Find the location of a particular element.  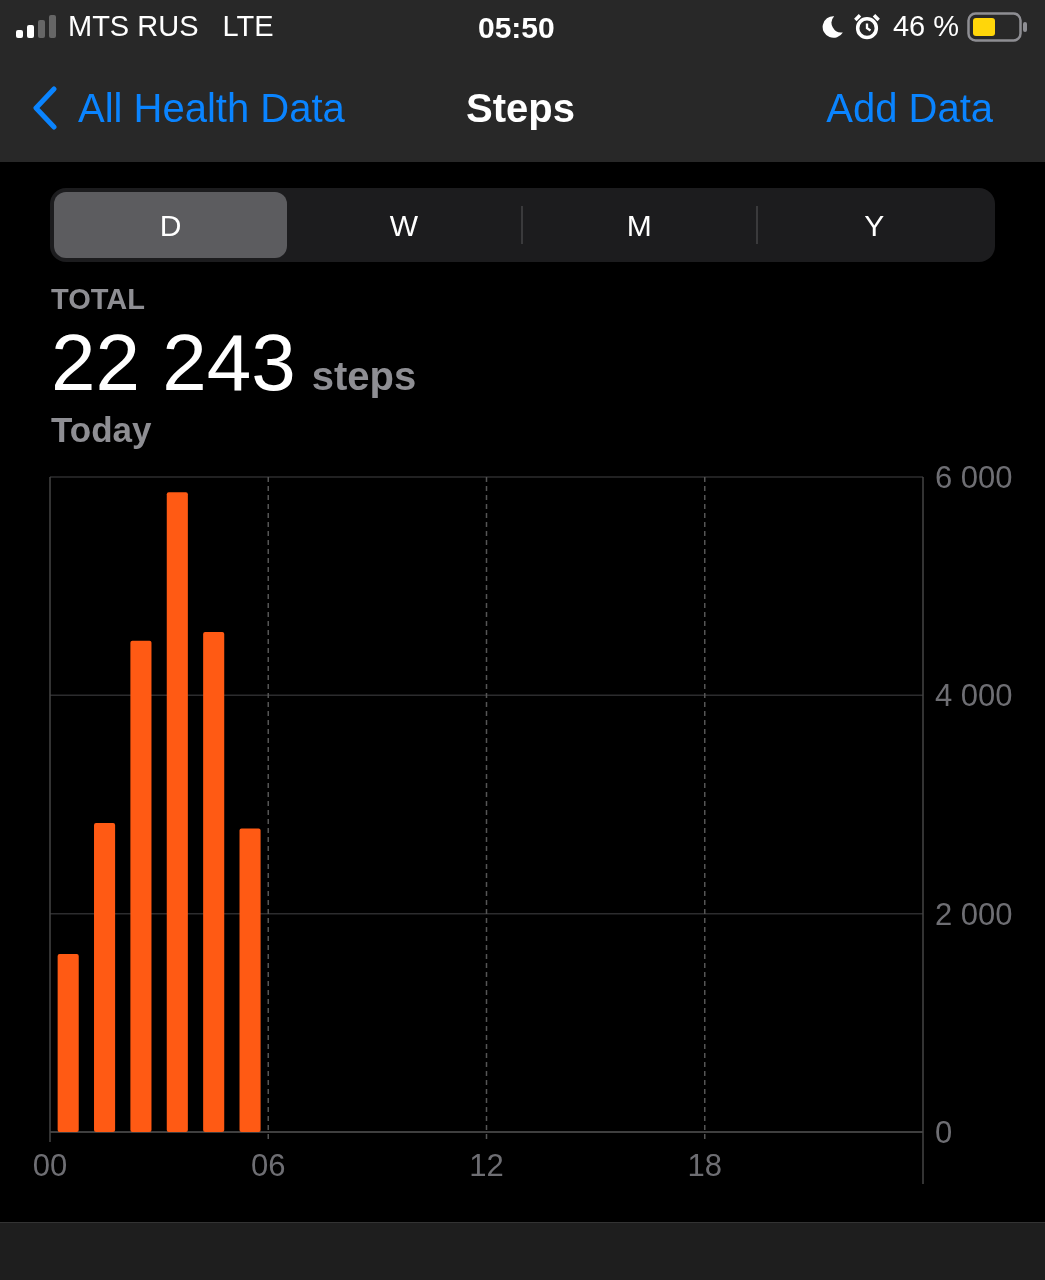

battery-percent: 46 % is located at coordinates (925, 27).